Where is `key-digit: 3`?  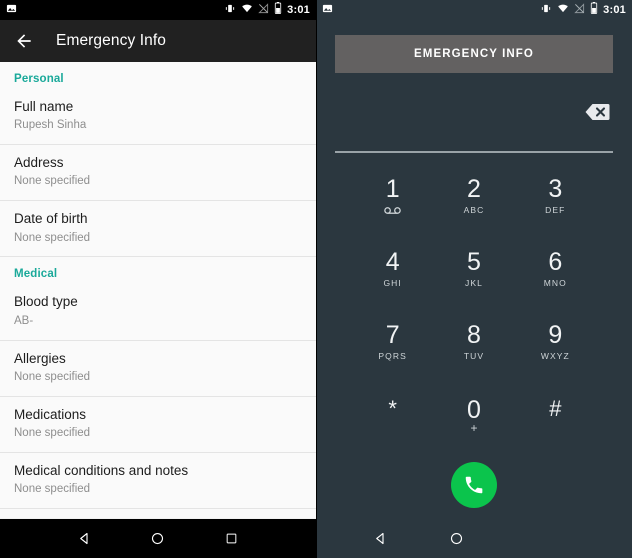 key-digit: 3 is located at coordinates (555, 188).